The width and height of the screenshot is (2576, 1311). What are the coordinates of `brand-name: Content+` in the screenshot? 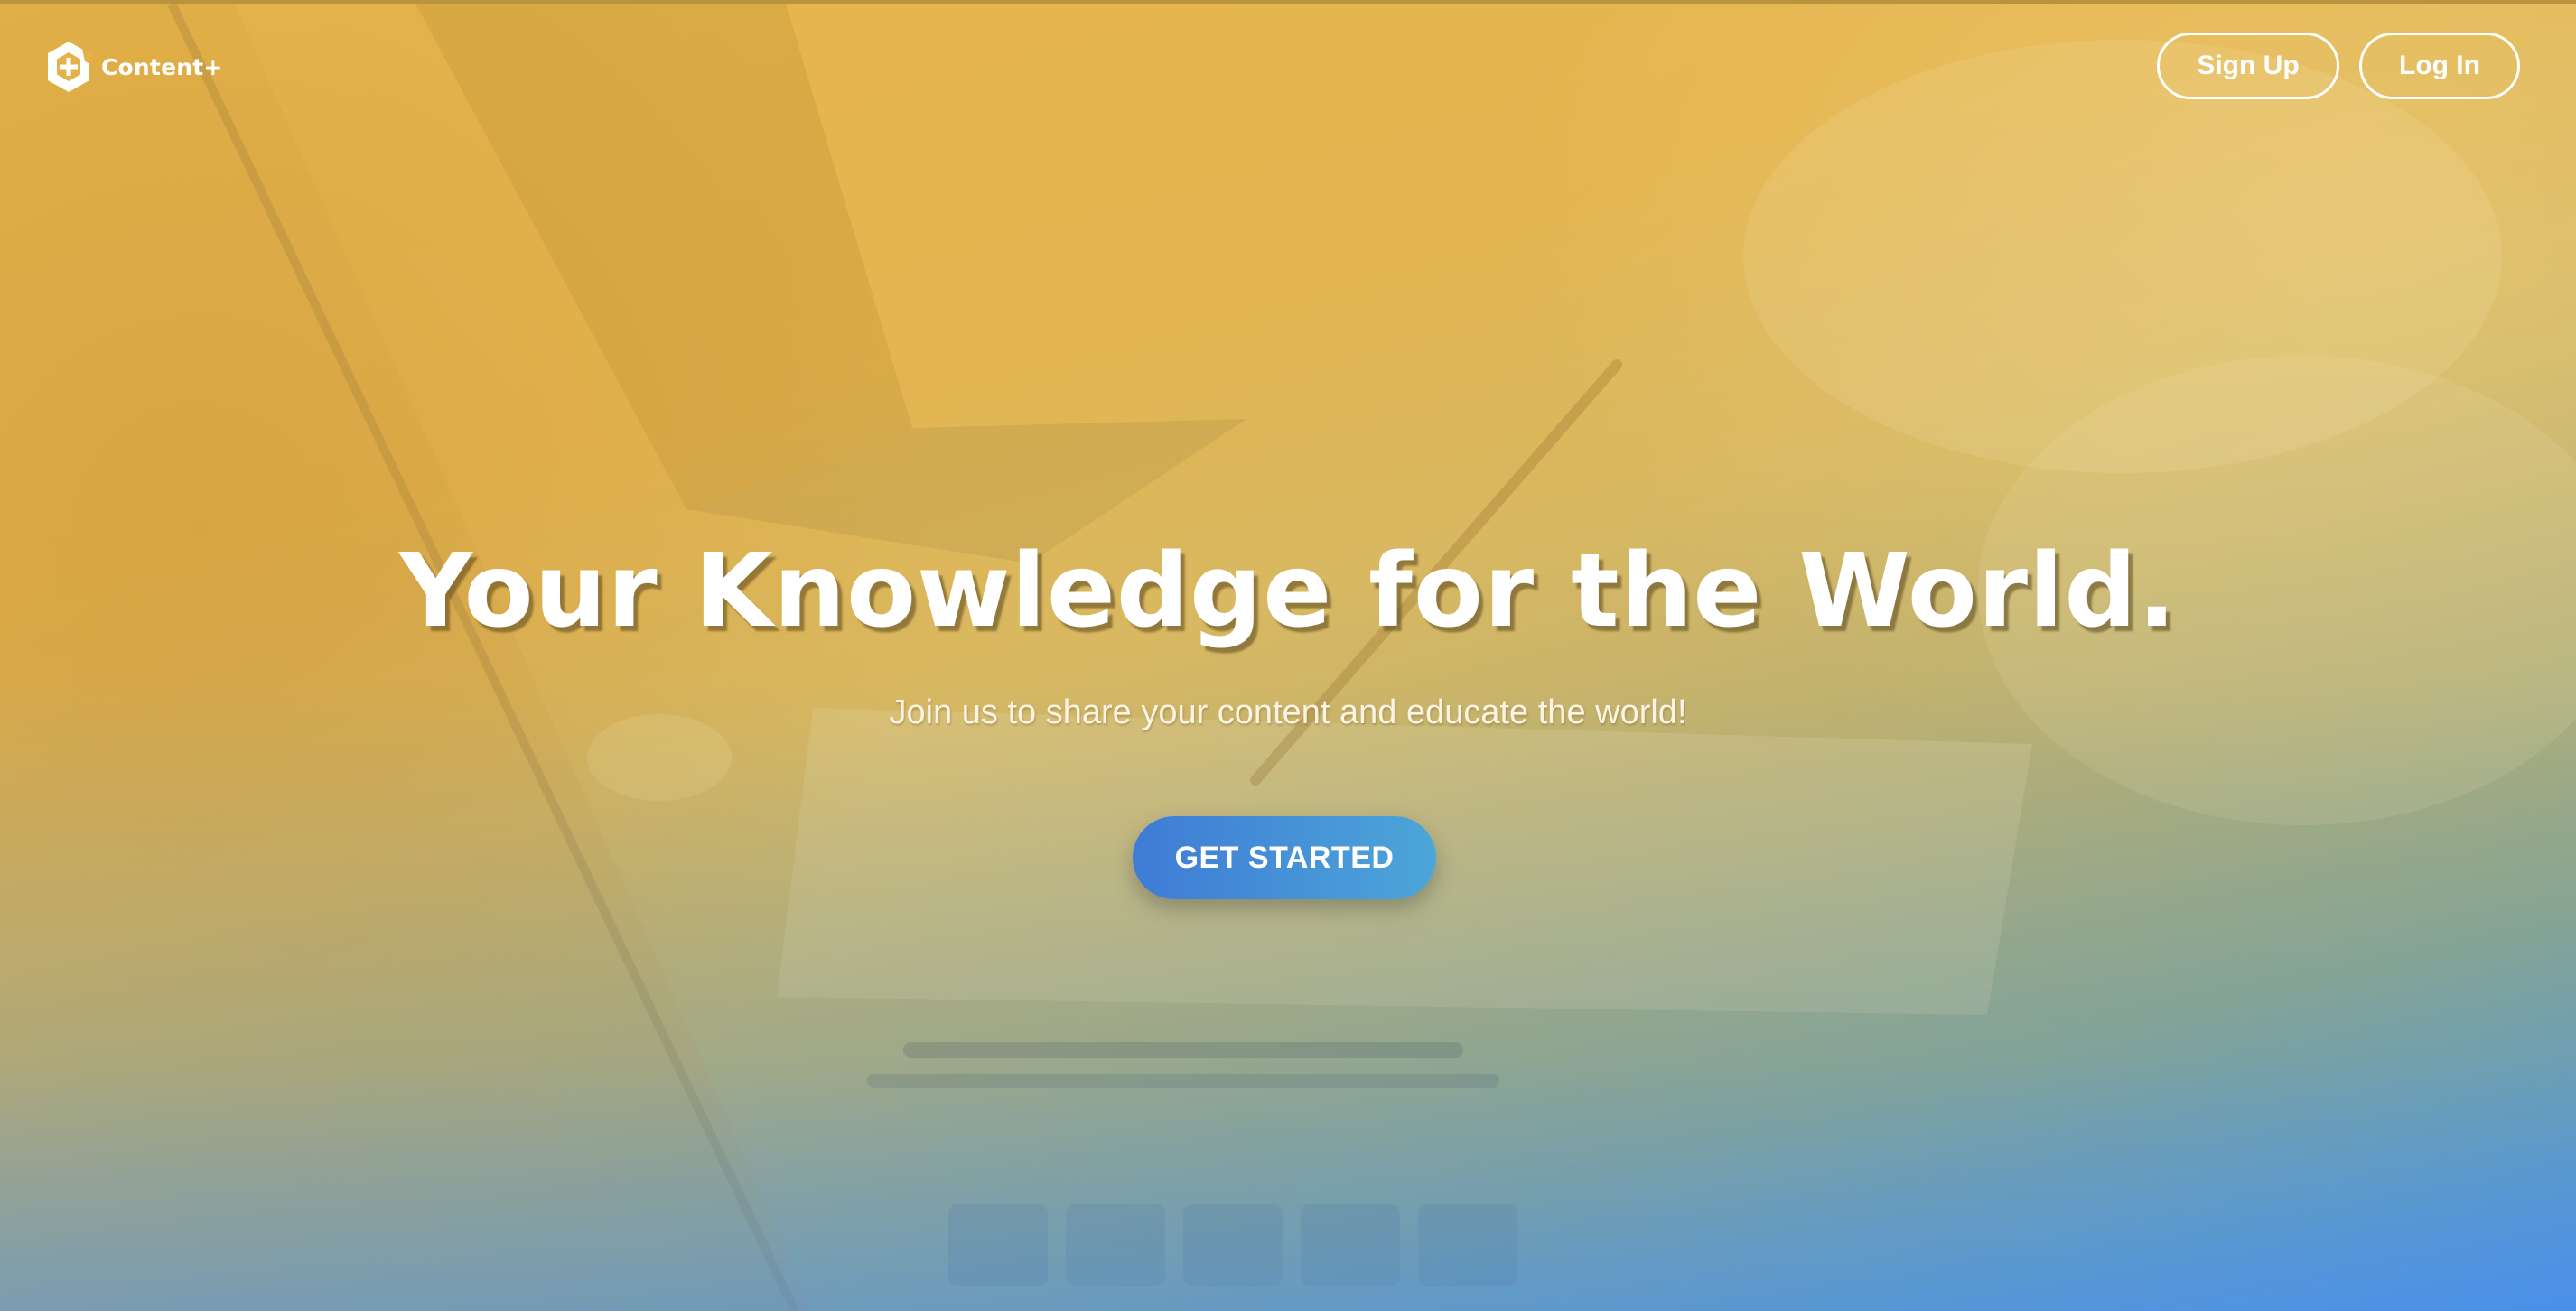 It's located at (162, 67).